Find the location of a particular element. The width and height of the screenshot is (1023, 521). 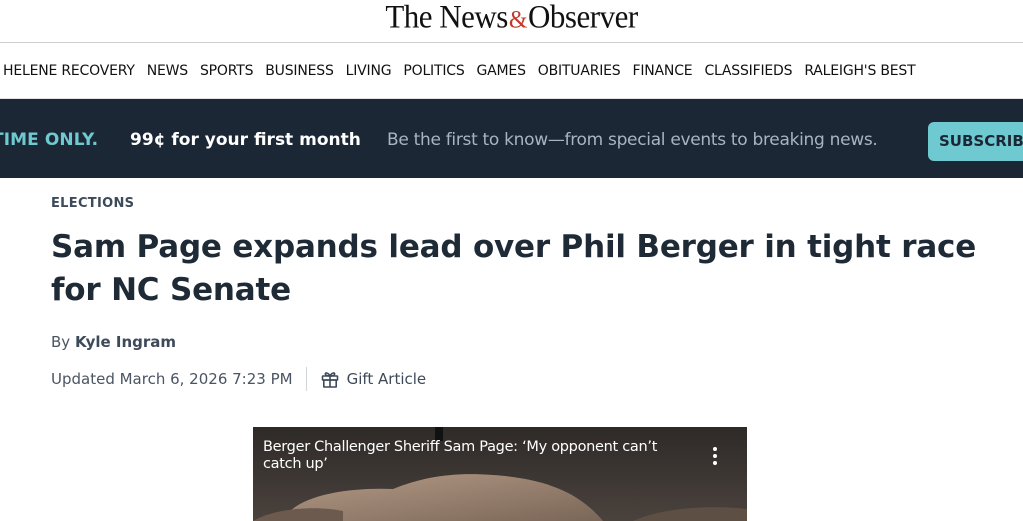

site-logo: The News&Observer is located at coordinates (511, 19).